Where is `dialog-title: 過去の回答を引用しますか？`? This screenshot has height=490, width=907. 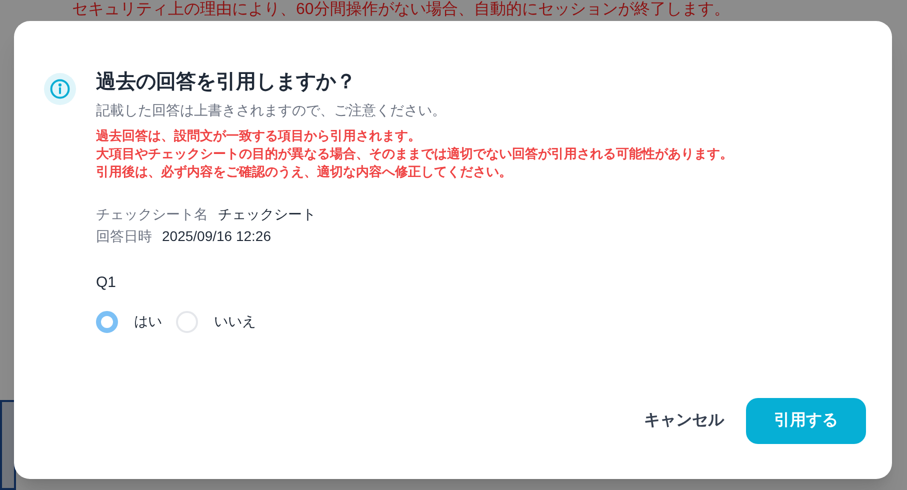 dialog-title: 過去の回答を引用しますか？ is located at coordinates (226, 82).